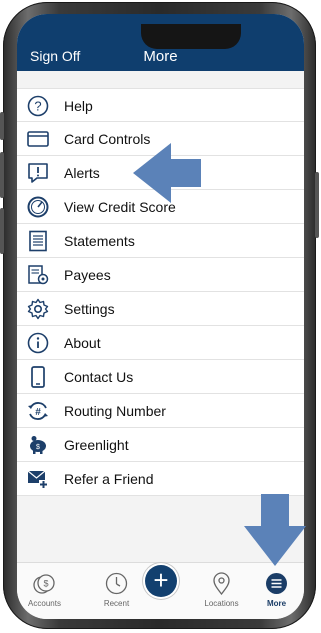  I want to click on accounts-icon: $, so click(44, 584).